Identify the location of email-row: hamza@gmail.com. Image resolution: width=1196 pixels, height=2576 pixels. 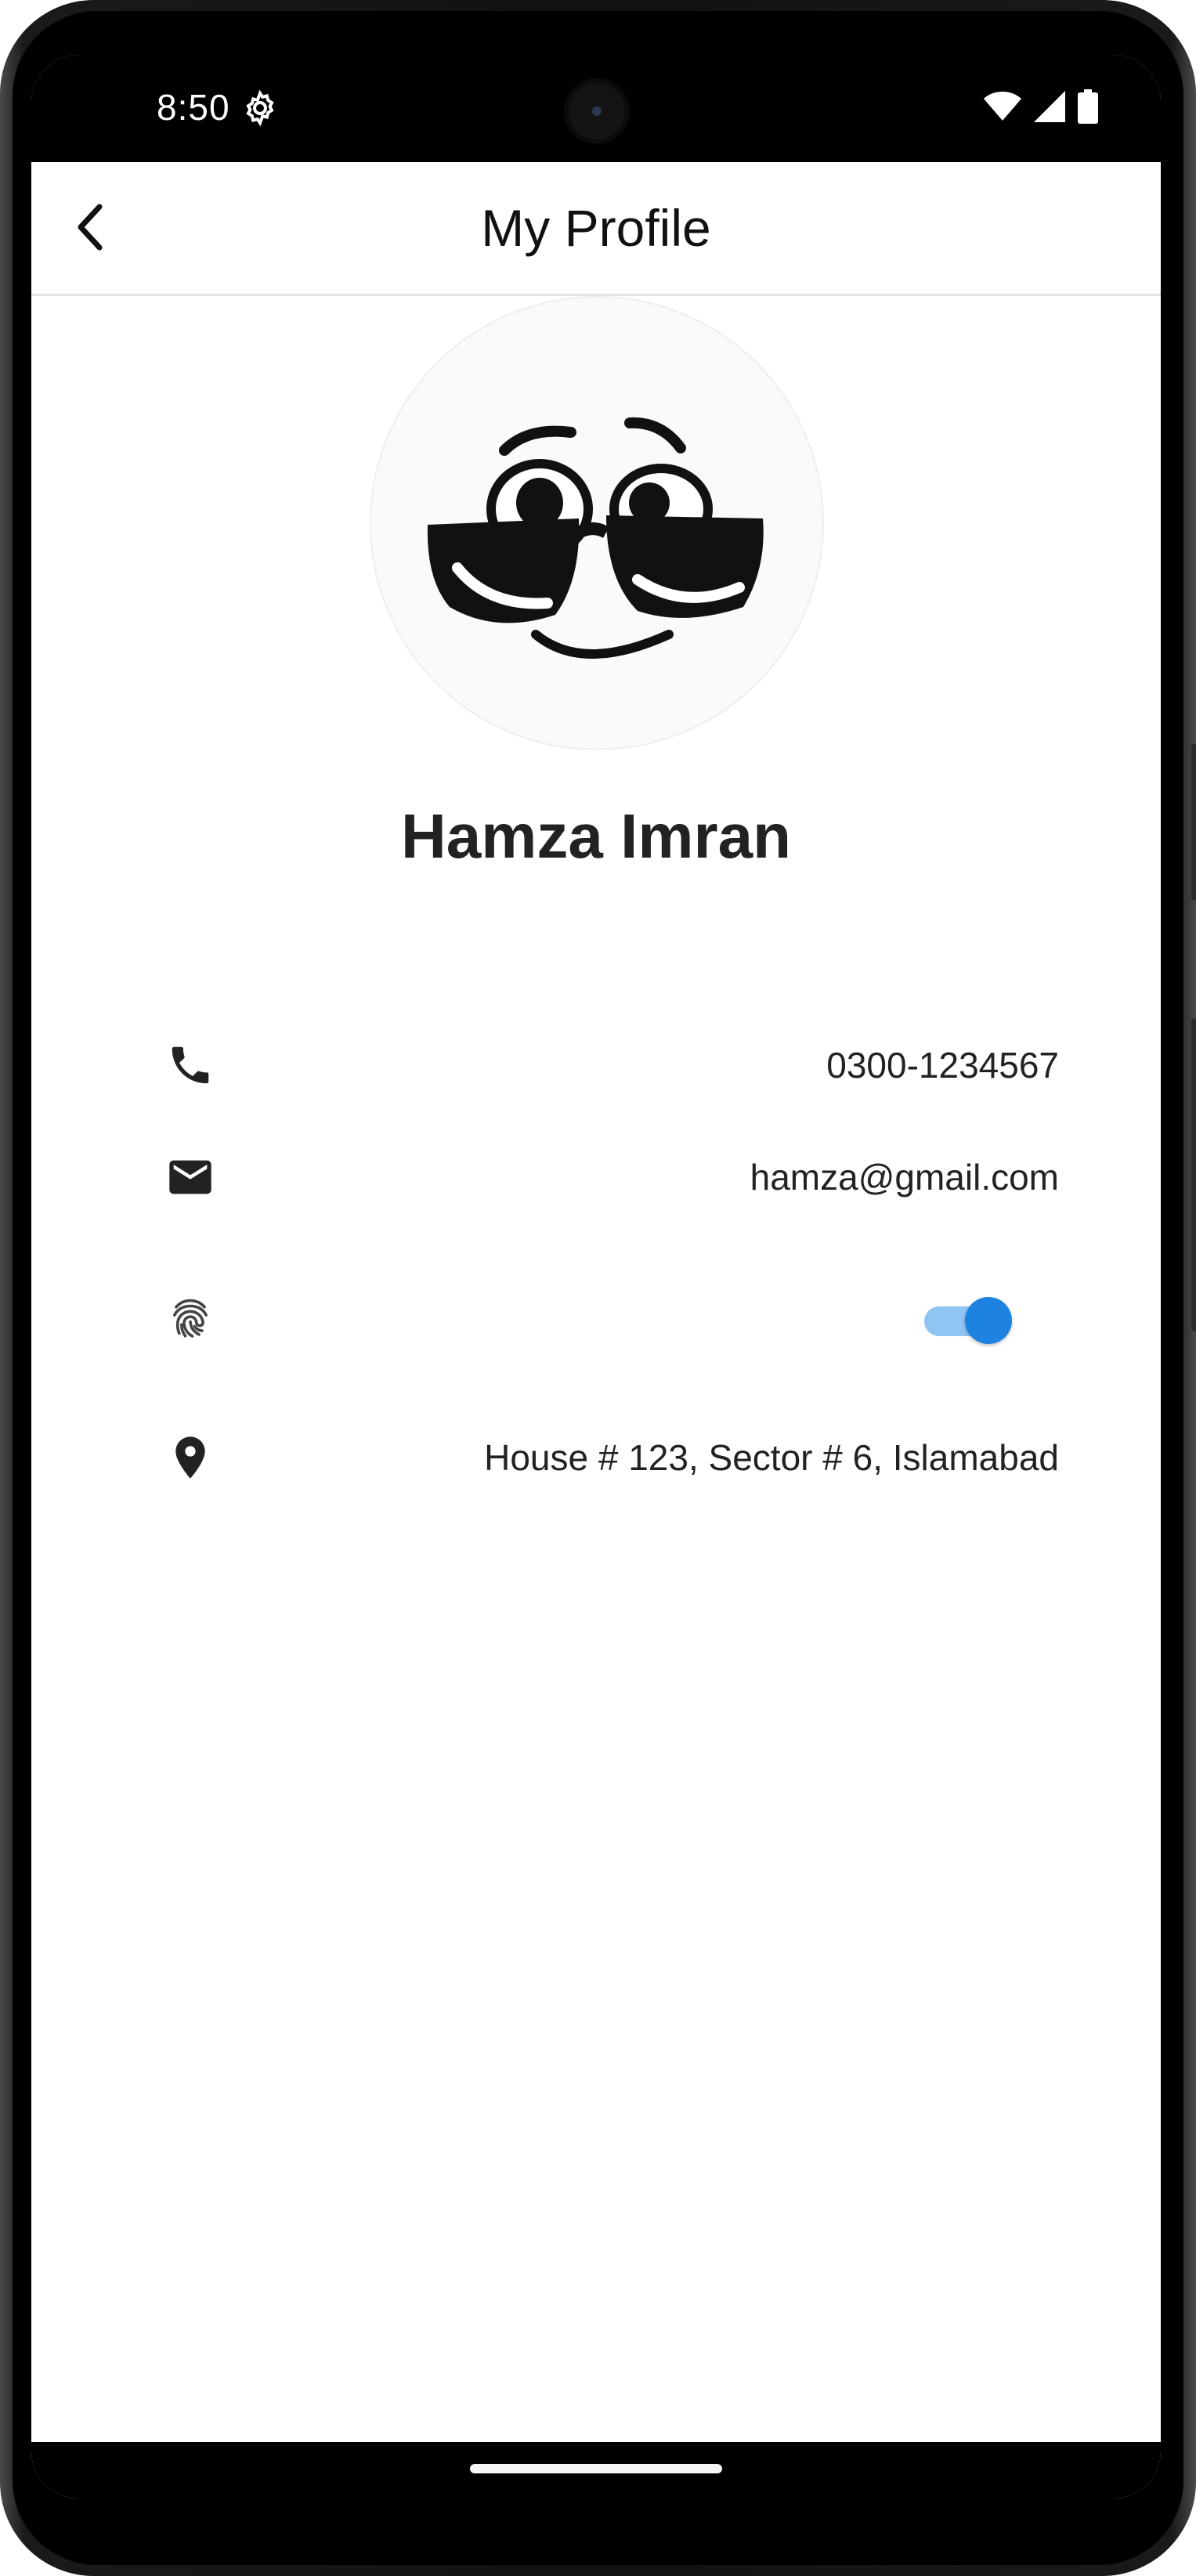
(596, 1177).